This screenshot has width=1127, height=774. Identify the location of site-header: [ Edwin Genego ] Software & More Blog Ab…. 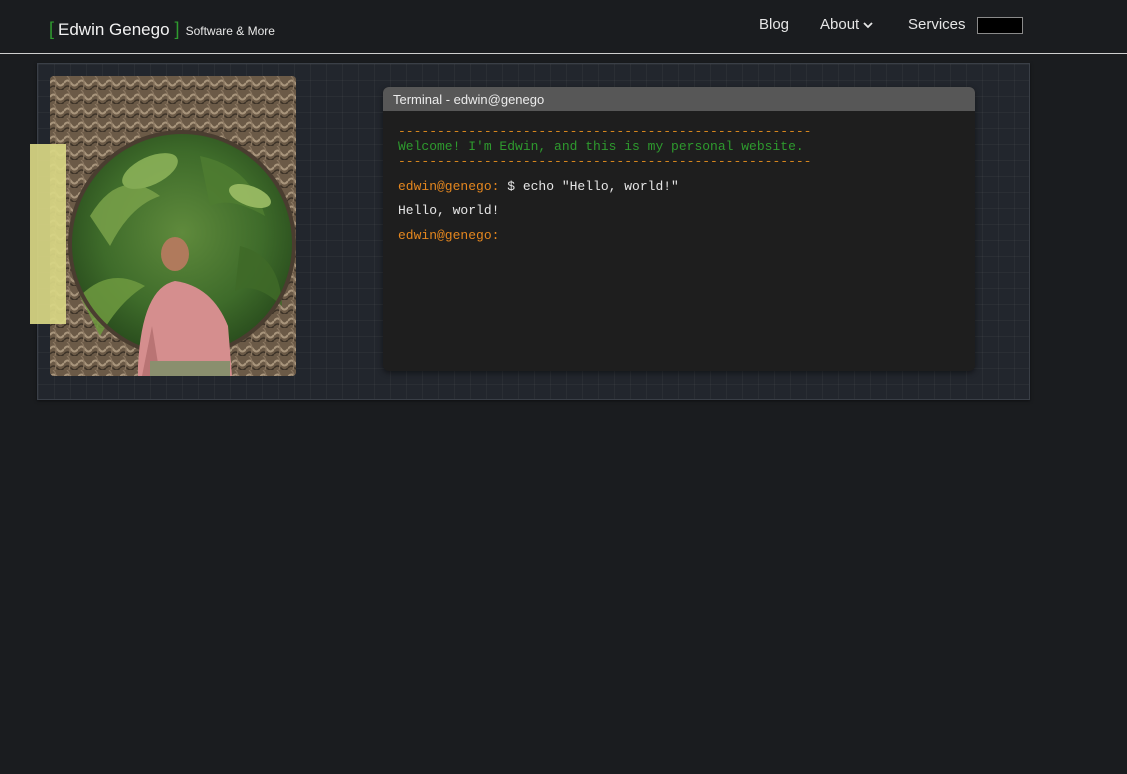
(563, 27).